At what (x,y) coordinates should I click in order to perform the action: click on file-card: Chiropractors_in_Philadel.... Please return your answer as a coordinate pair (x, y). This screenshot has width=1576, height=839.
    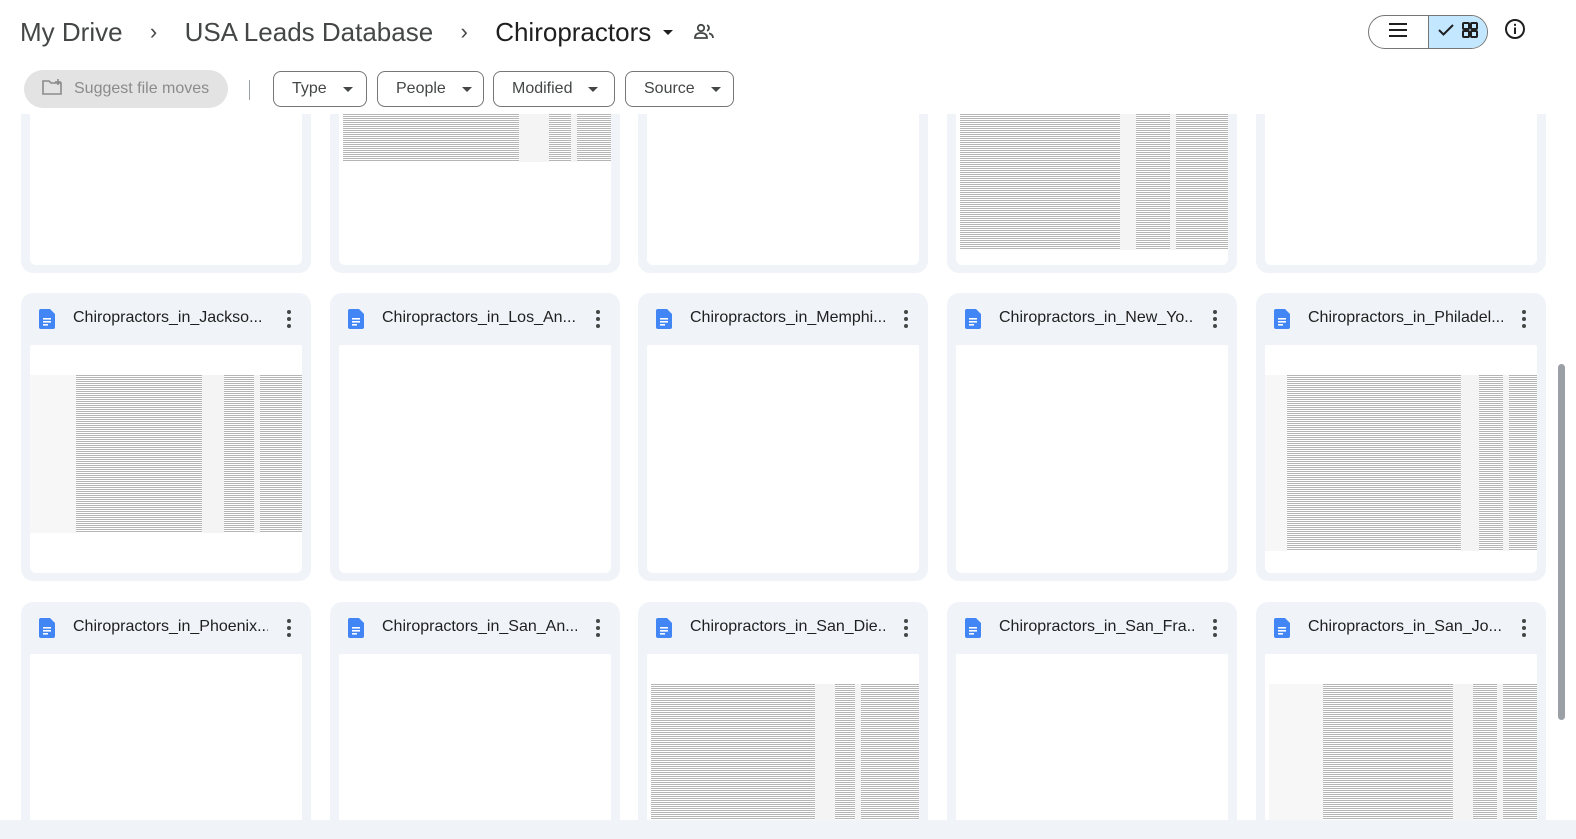
    Looking at the image, I should click on (1401, 437).